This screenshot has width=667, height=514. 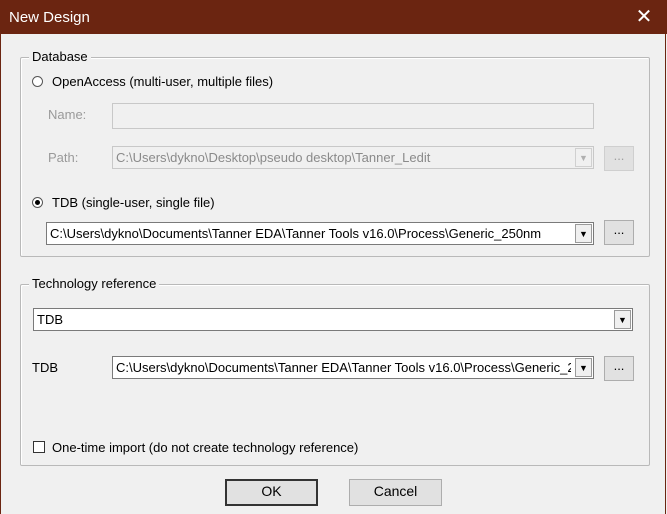 I want to click on name-label: Name:, so click(x=67, y=114).